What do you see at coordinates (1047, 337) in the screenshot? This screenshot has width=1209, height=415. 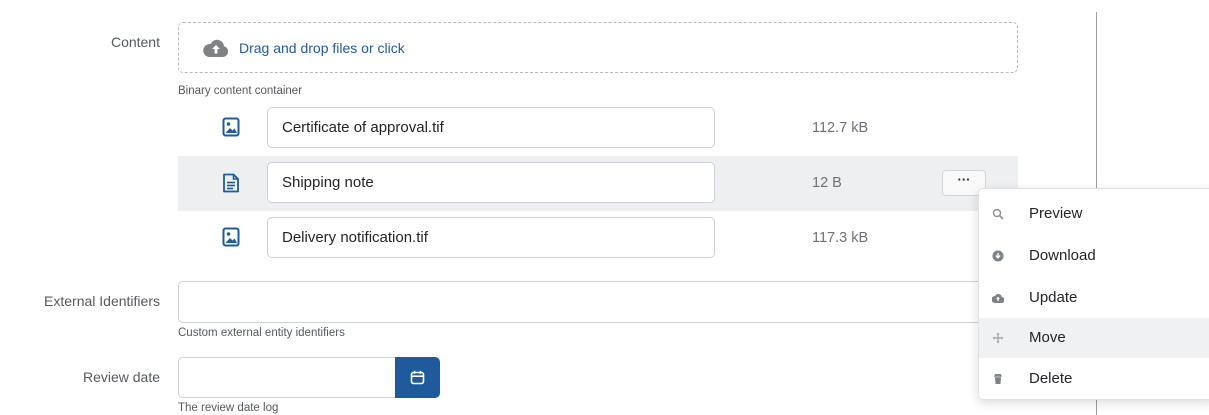 I see `menu-item-label: Move` at bounding box center [1047, 337].